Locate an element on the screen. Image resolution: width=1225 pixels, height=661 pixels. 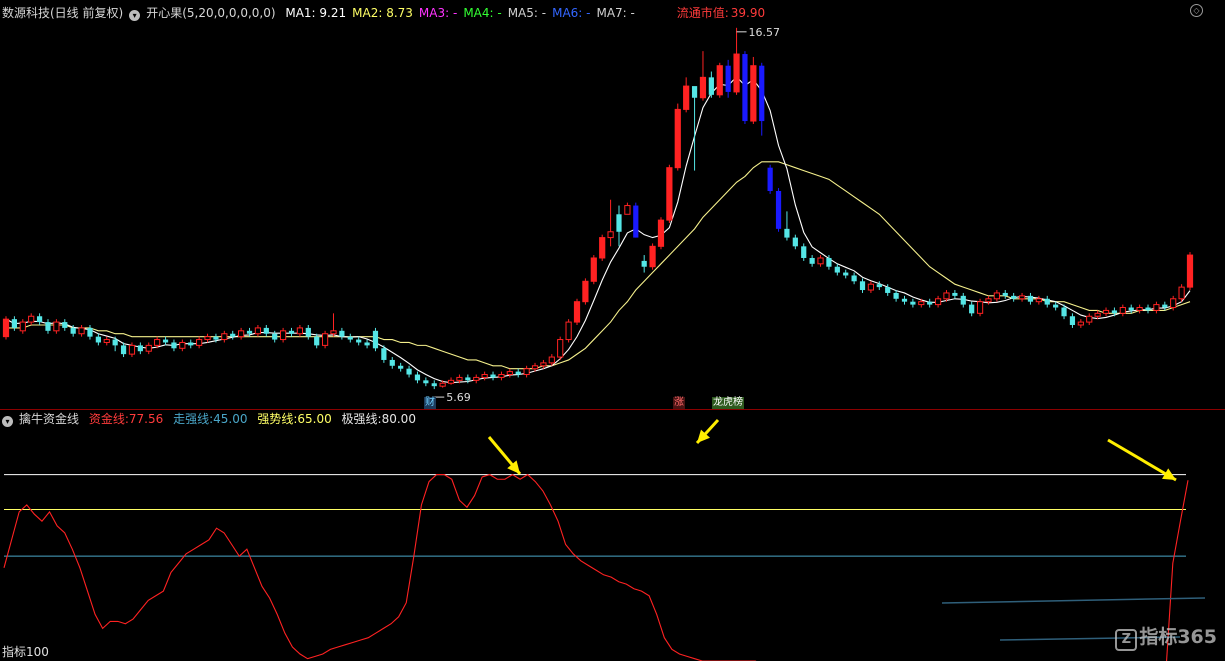
watermark-logo: Z 指标365 is located at coordinates (1166, 636).